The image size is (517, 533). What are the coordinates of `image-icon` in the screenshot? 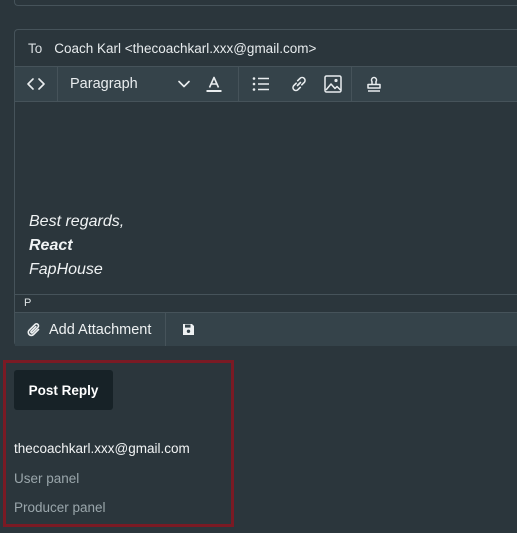 It's located at (333, 84).